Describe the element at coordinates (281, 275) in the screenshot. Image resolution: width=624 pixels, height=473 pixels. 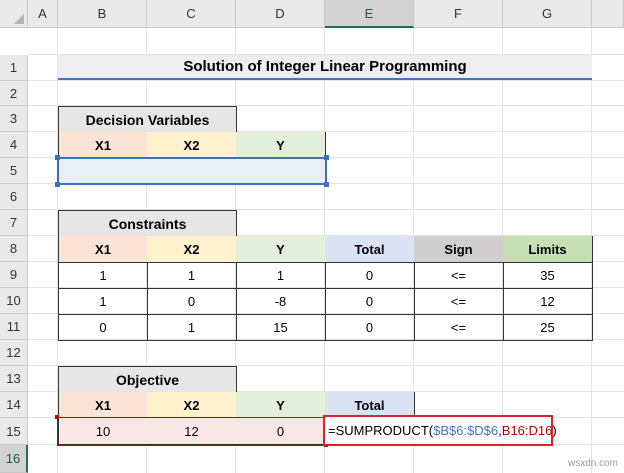
I see `constraints-cell-y: 1` at that location.